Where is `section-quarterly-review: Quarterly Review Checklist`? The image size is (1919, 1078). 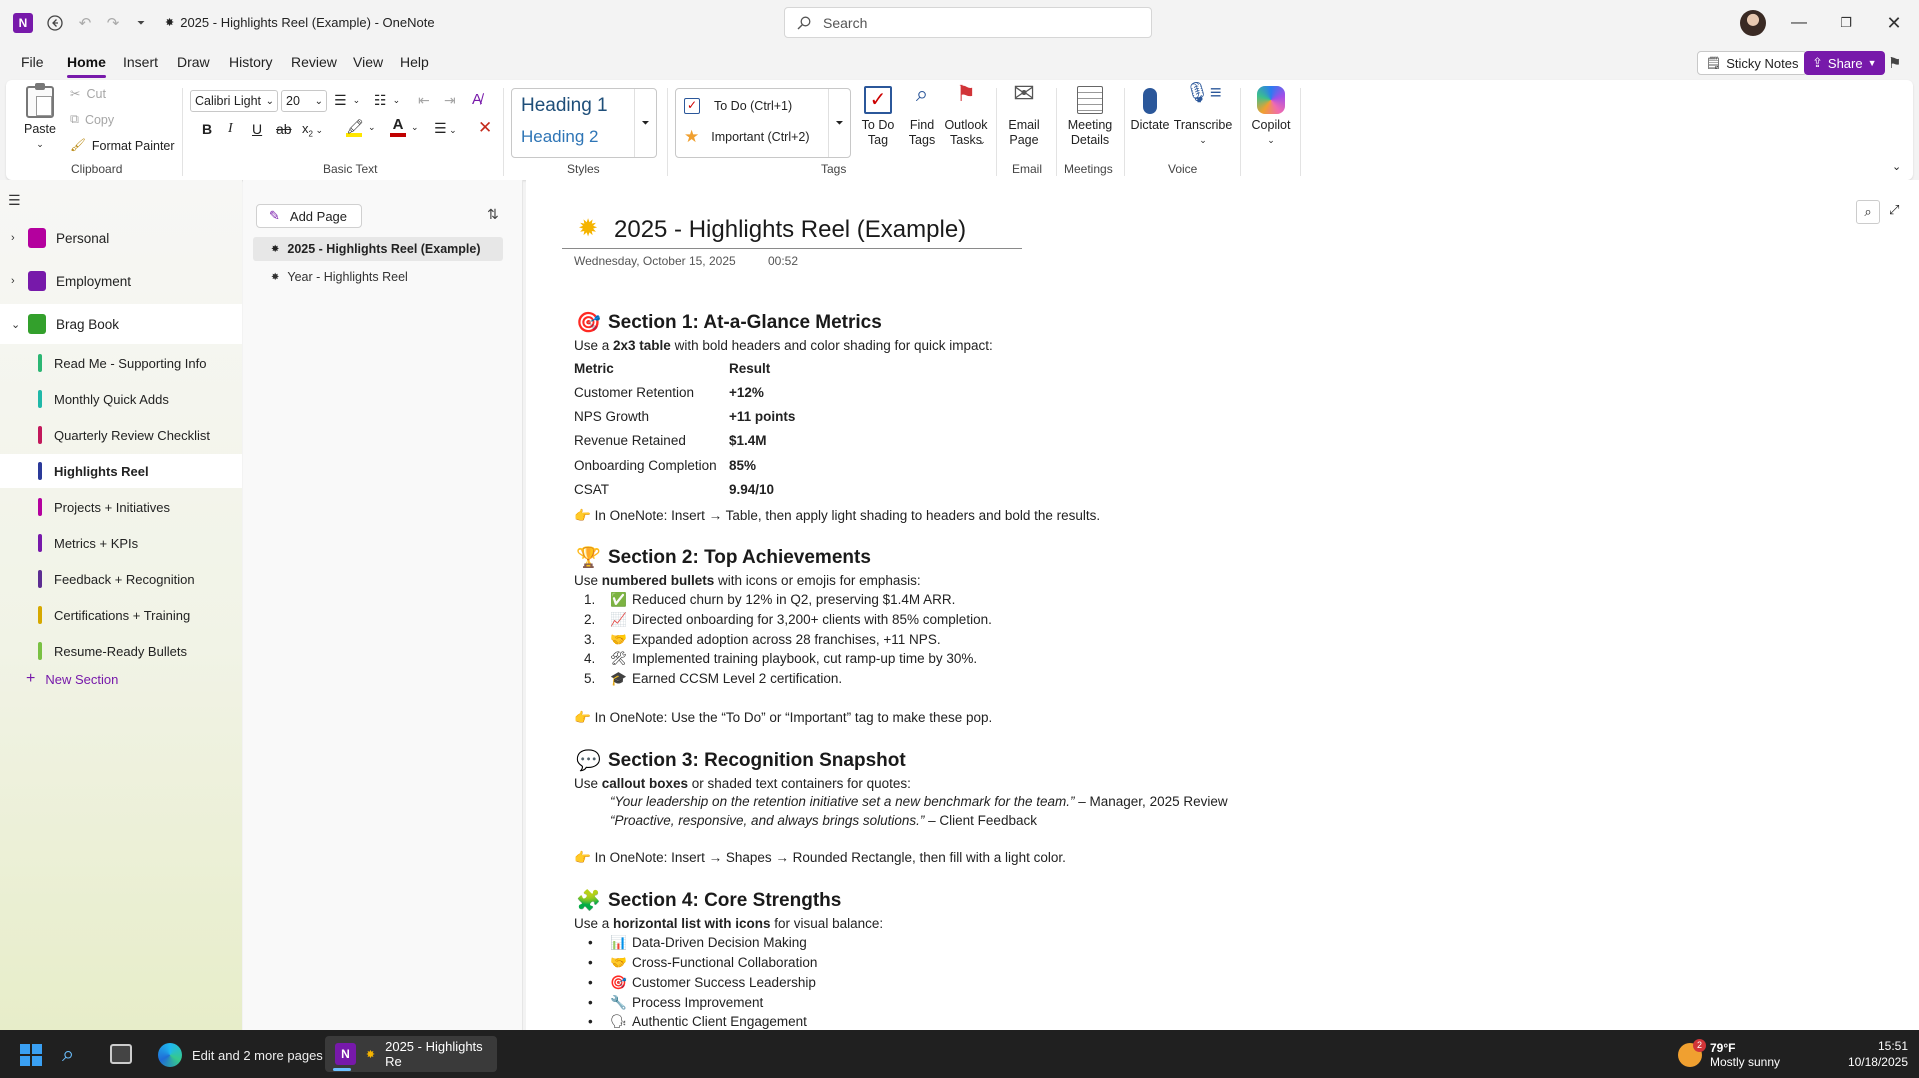 section-quarterly-review: Quarterly Review Checklist is located at coordinates (121, 435).